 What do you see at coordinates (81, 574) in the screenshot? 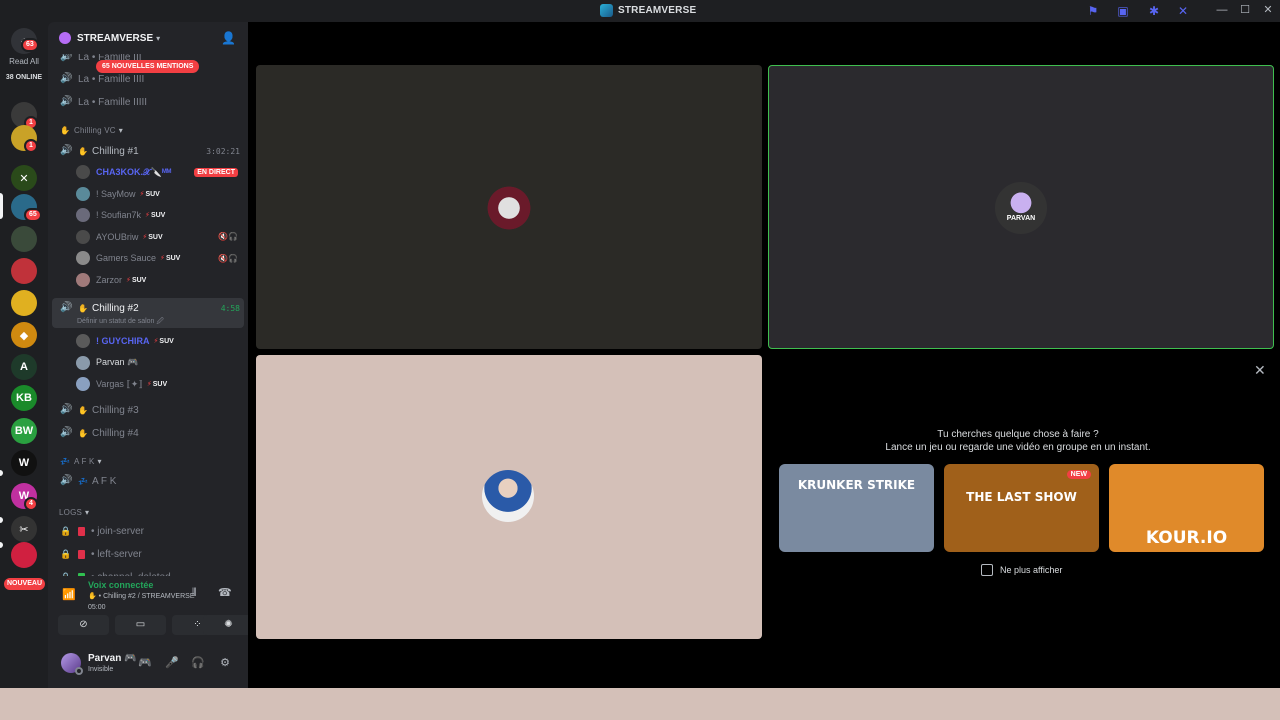
I see `channel-color-icon` at bounding box center [81, 574].